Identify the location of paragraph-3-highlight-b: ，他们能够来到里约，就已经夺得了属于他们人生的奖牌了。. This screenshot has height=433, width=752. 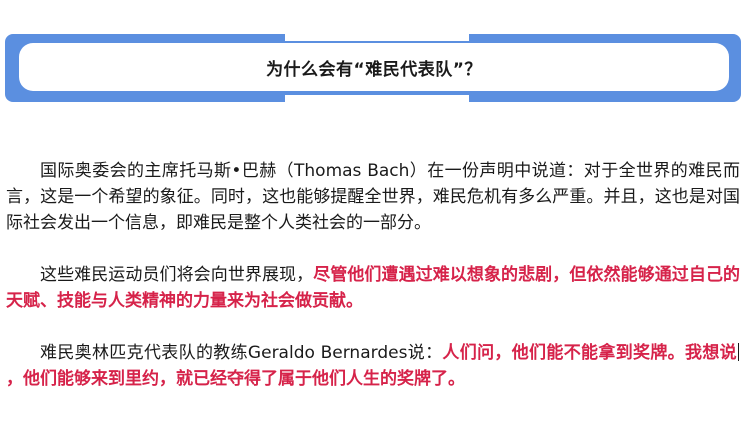
(235, 379).